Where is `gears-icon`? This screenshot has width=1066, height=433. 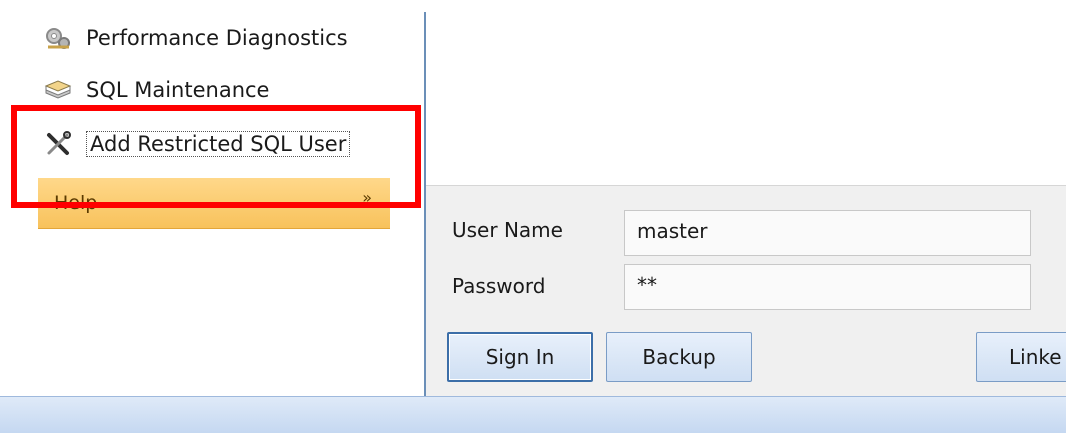 gears-icon is located at coordinates (58, 38).